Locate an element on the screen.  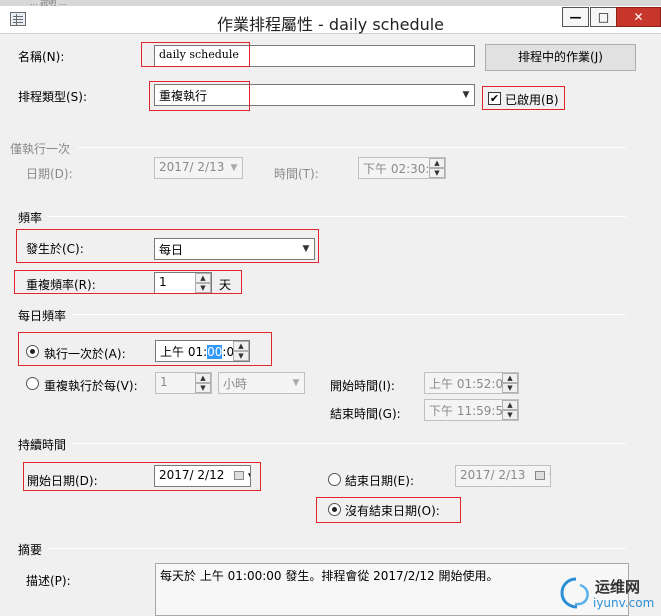
start-time-input: 上午 01:52:00 ▲ ▼ is located at coordinates (471, 383).